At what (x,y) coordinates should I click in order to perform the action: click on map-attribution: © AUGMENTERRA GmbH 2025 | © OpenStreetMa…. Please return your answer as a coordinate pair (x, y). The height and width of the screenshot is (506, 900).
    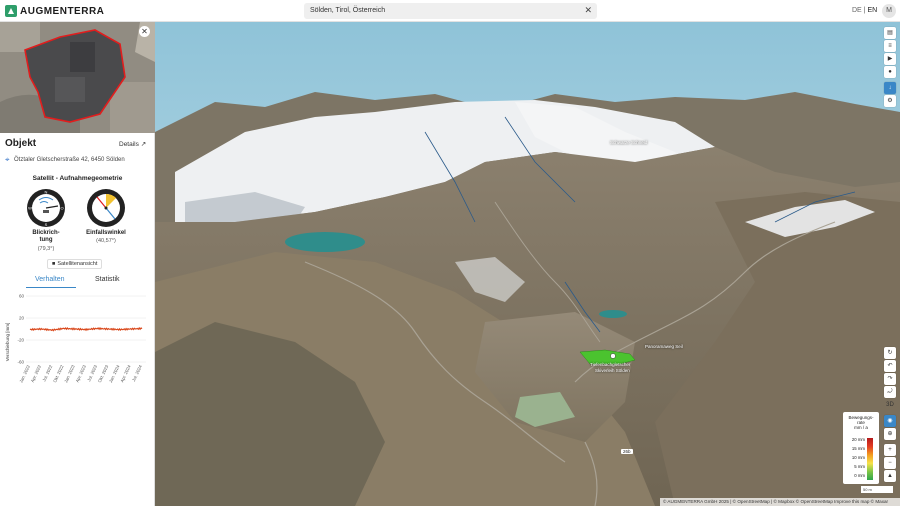
    Looking at the image, I should click on (780, 502).